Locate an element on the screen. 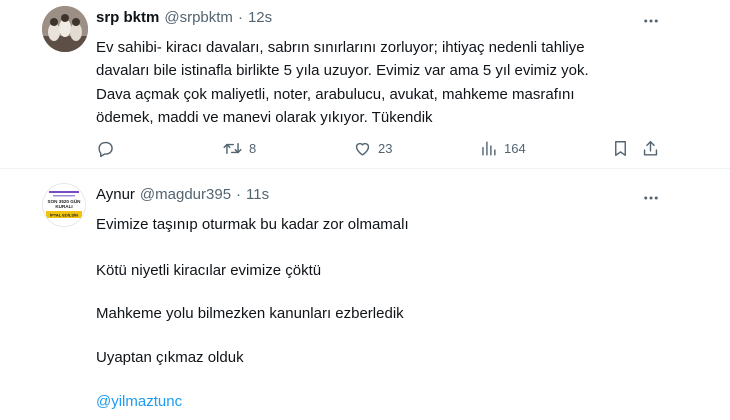  share-button is located at coordinates (650, 148).